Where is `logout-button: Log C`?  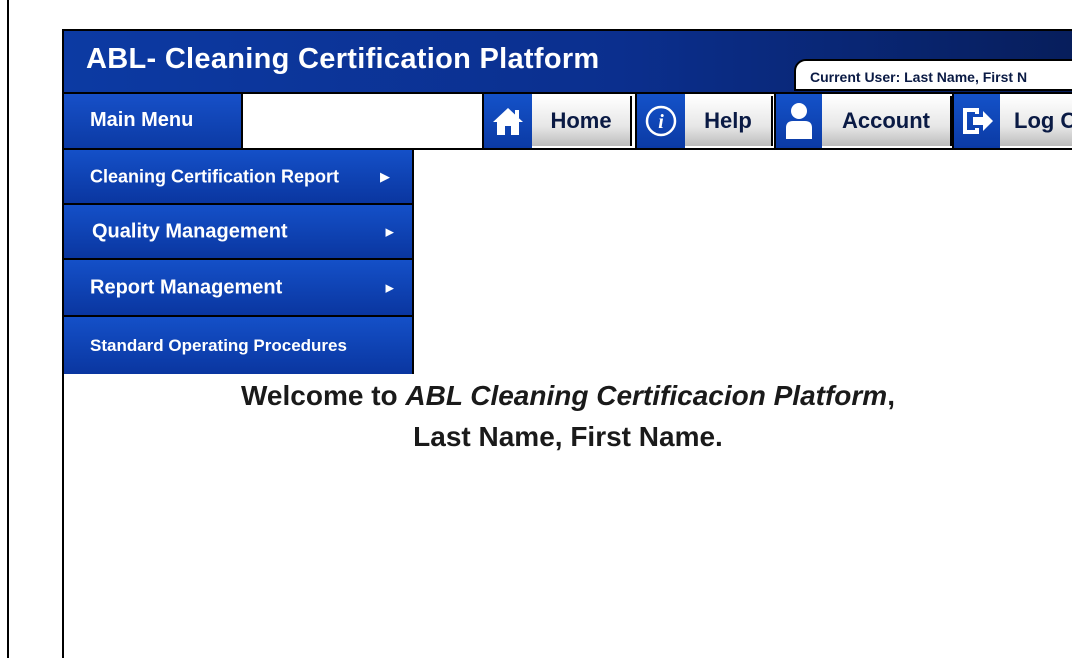 logout-button: Log C is located at coordinates (1012, 121).